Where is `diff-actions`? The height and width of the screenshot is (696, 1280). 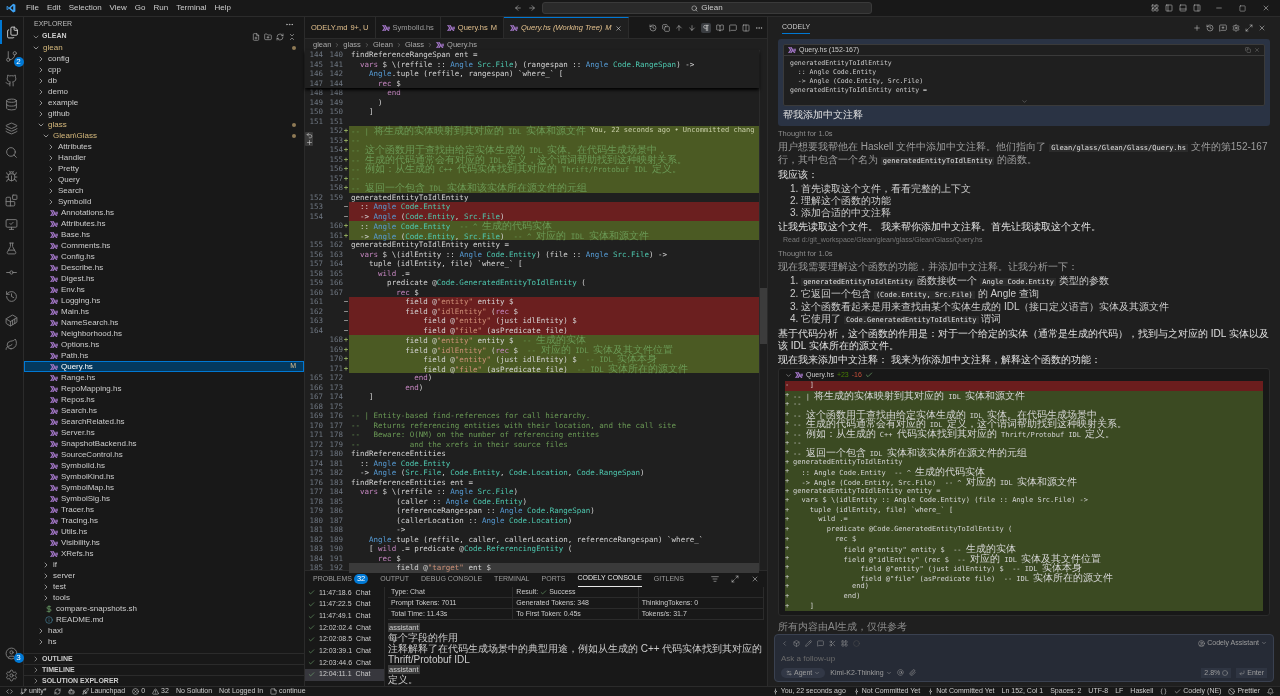 diff-actions is located at coordinates (309, 139).